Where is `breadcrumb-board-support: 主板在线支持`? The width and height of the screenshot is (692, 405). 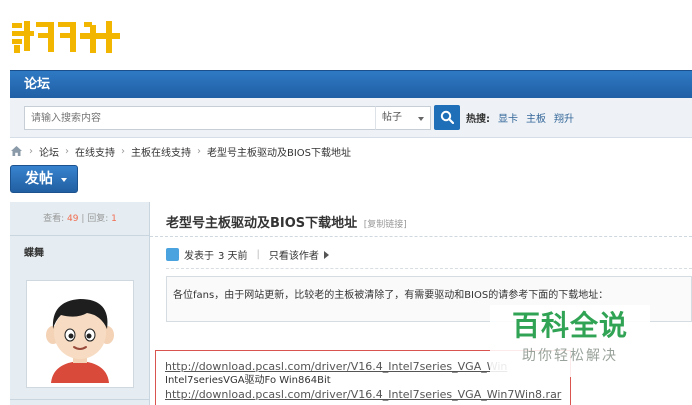 breadcrumb-board-support: 主板在线支持 is located at coordinates (161, 151).